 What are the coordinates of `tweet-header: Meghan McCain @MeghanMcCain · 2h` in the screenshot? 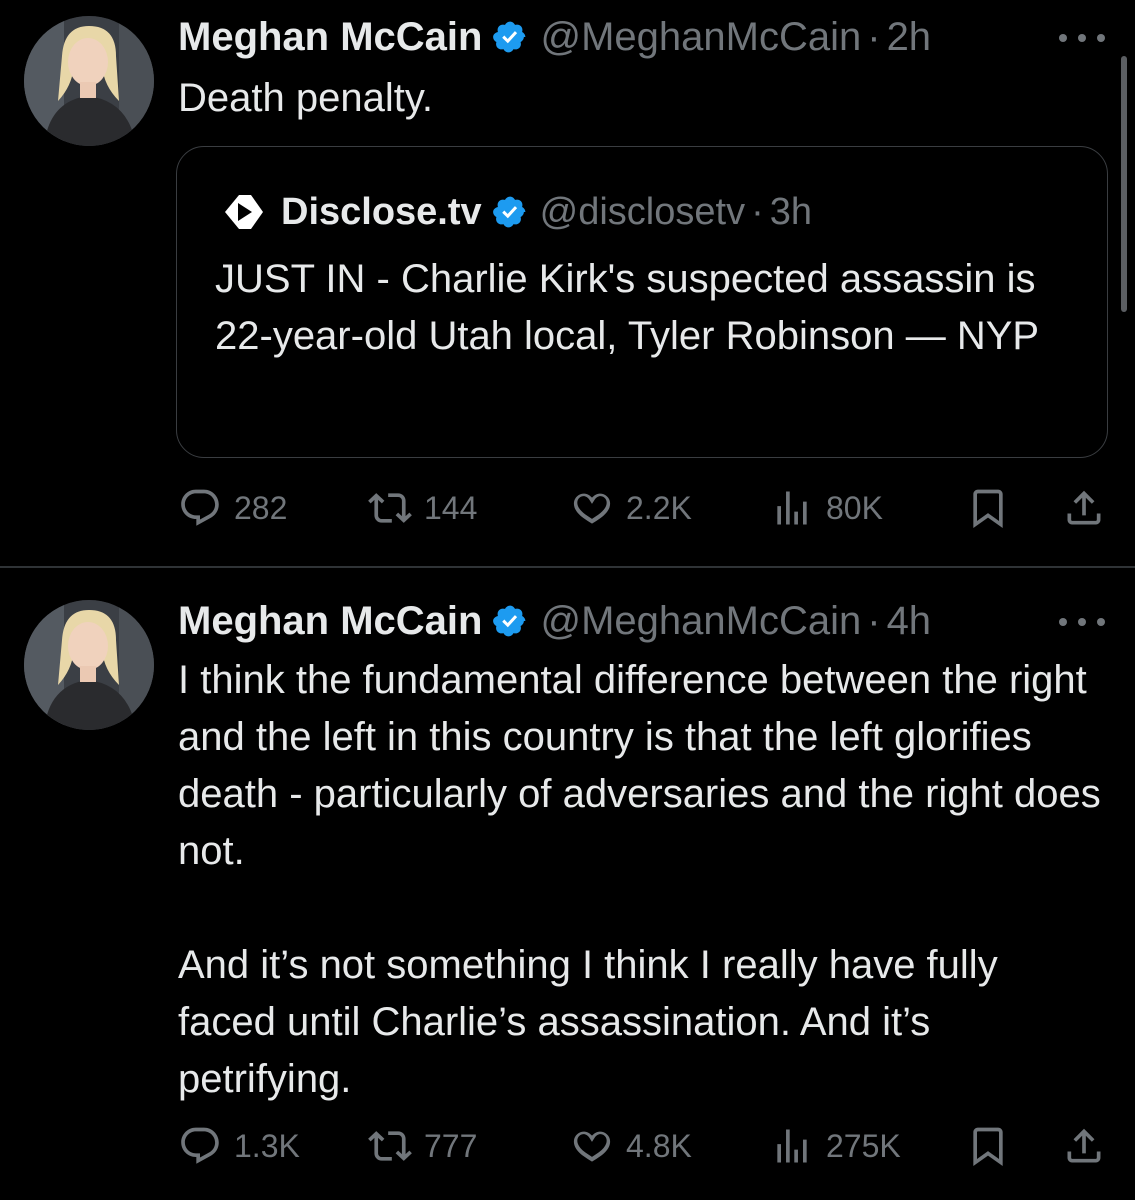 It's located at (554, 37).